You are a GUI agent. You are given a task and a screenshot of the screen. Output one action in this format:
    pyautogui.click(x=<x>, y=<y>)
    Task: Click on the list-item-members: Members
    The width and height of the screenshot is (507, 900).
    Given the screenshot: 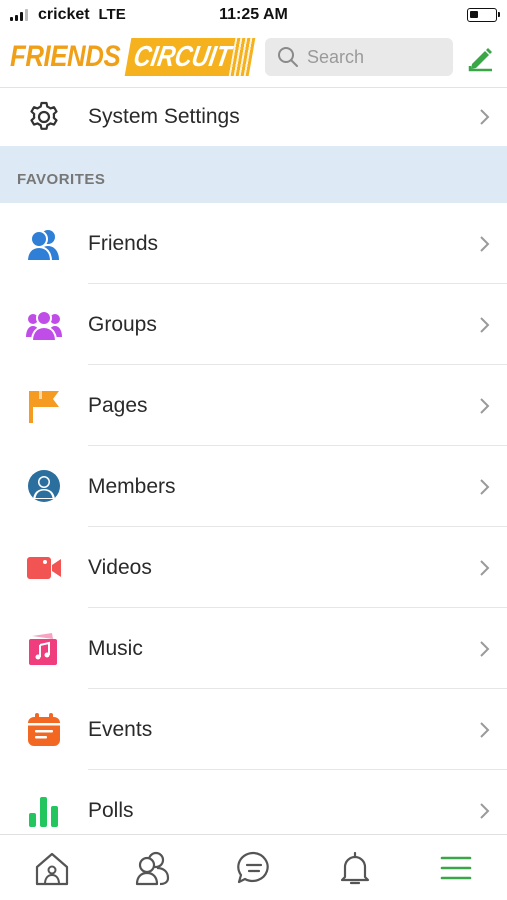 What is the action you would take?
    pyautogui.click(x=253, y=486)
    